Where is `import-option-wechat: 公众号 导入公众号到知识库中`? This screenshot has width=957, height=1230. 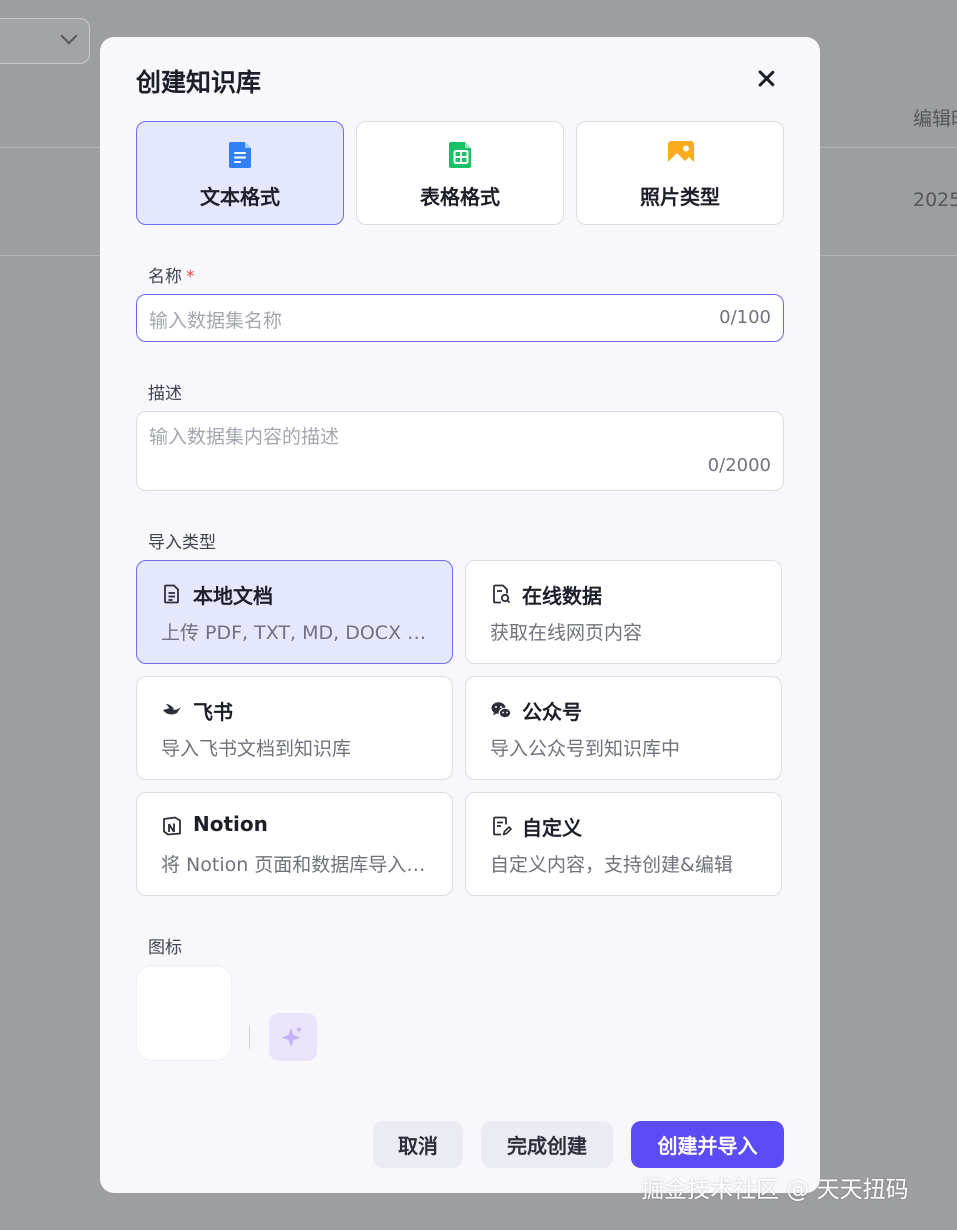 import-option-wechat: 公众号 导入公众号到知识库中 is located at coordinates (623, 728).